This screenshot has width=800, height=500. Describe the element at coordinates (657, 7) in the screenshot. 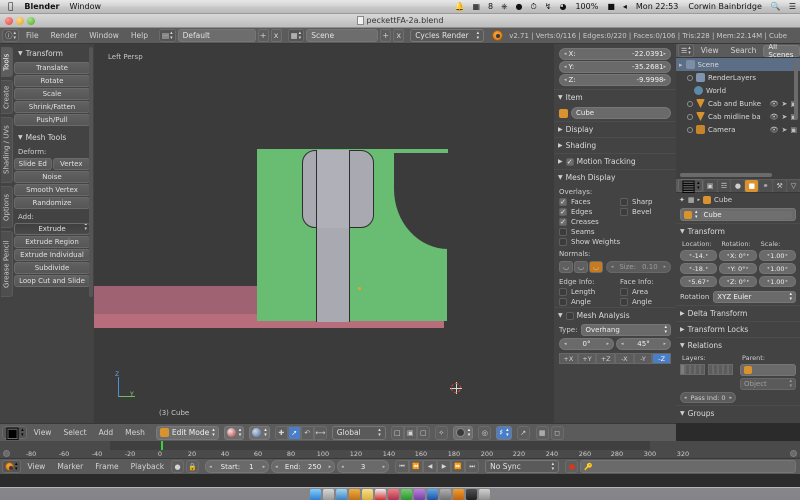

I see `menubar-clock: Mon 22:53` at that location.